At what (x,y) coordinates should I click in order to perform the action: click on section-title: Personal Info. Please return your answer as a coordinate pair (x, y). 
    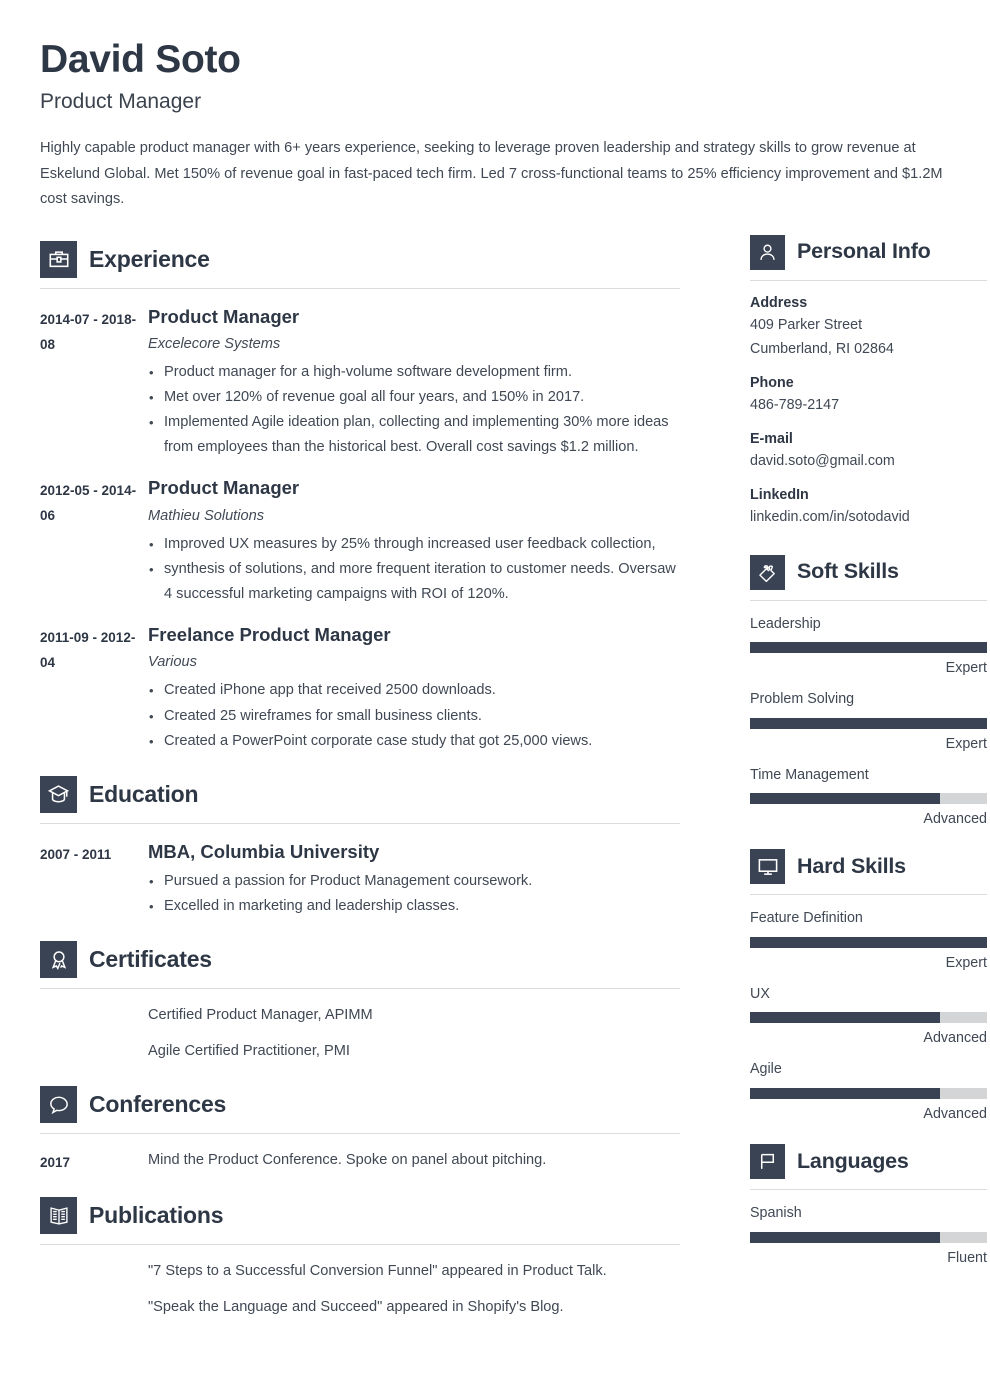
    Looking at the image, I should click on (864, 251).